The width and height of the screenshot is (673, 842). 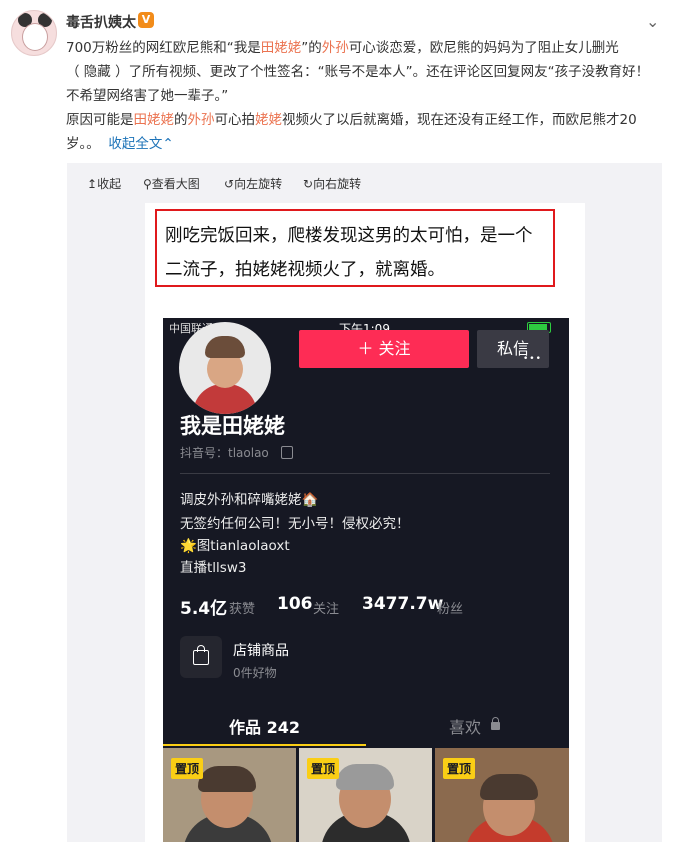 I want to click on verified-icon: V, so click(x=146, y=20).